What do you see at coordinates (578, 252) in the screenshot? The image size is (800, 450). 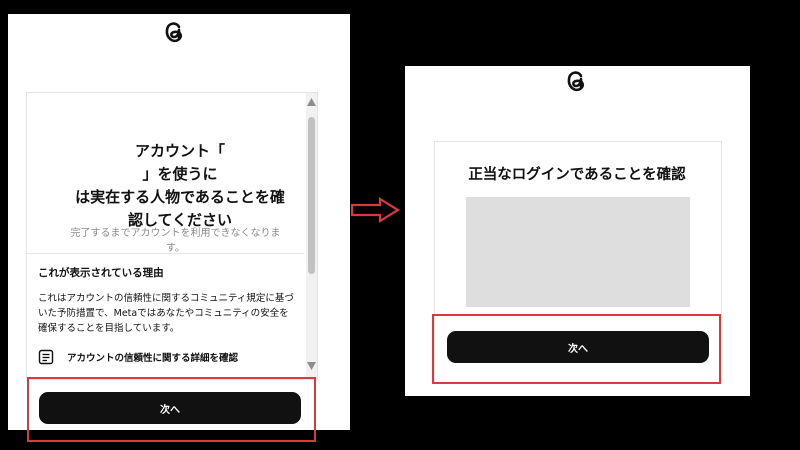 I see `captcha-placeholder` at bounding box center [578, 252].